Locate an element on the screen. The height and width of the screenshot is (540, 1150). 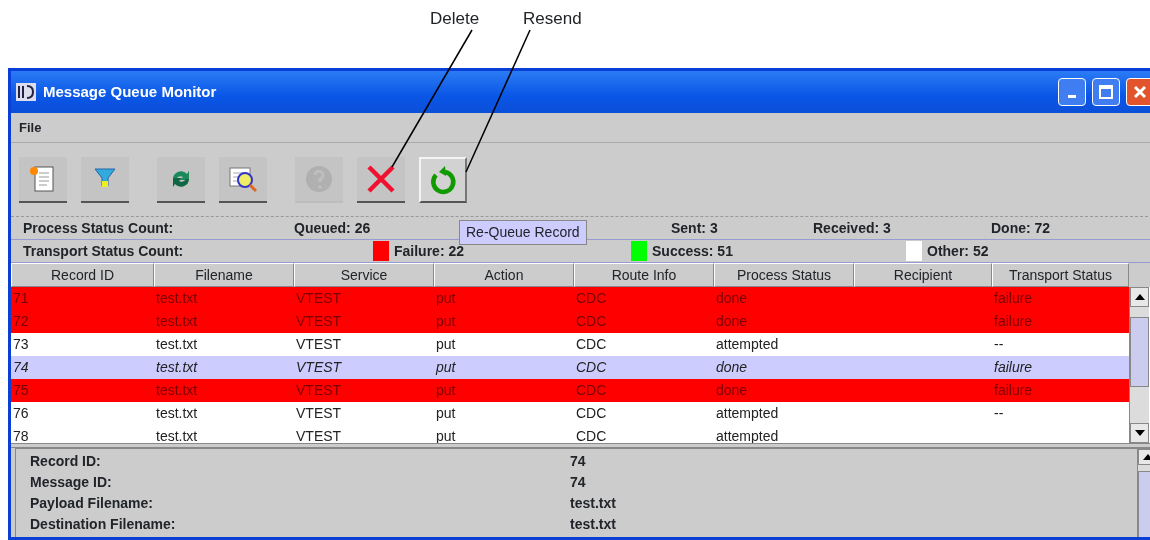
field-label: Record ID: is located at coordinates (66, 461).